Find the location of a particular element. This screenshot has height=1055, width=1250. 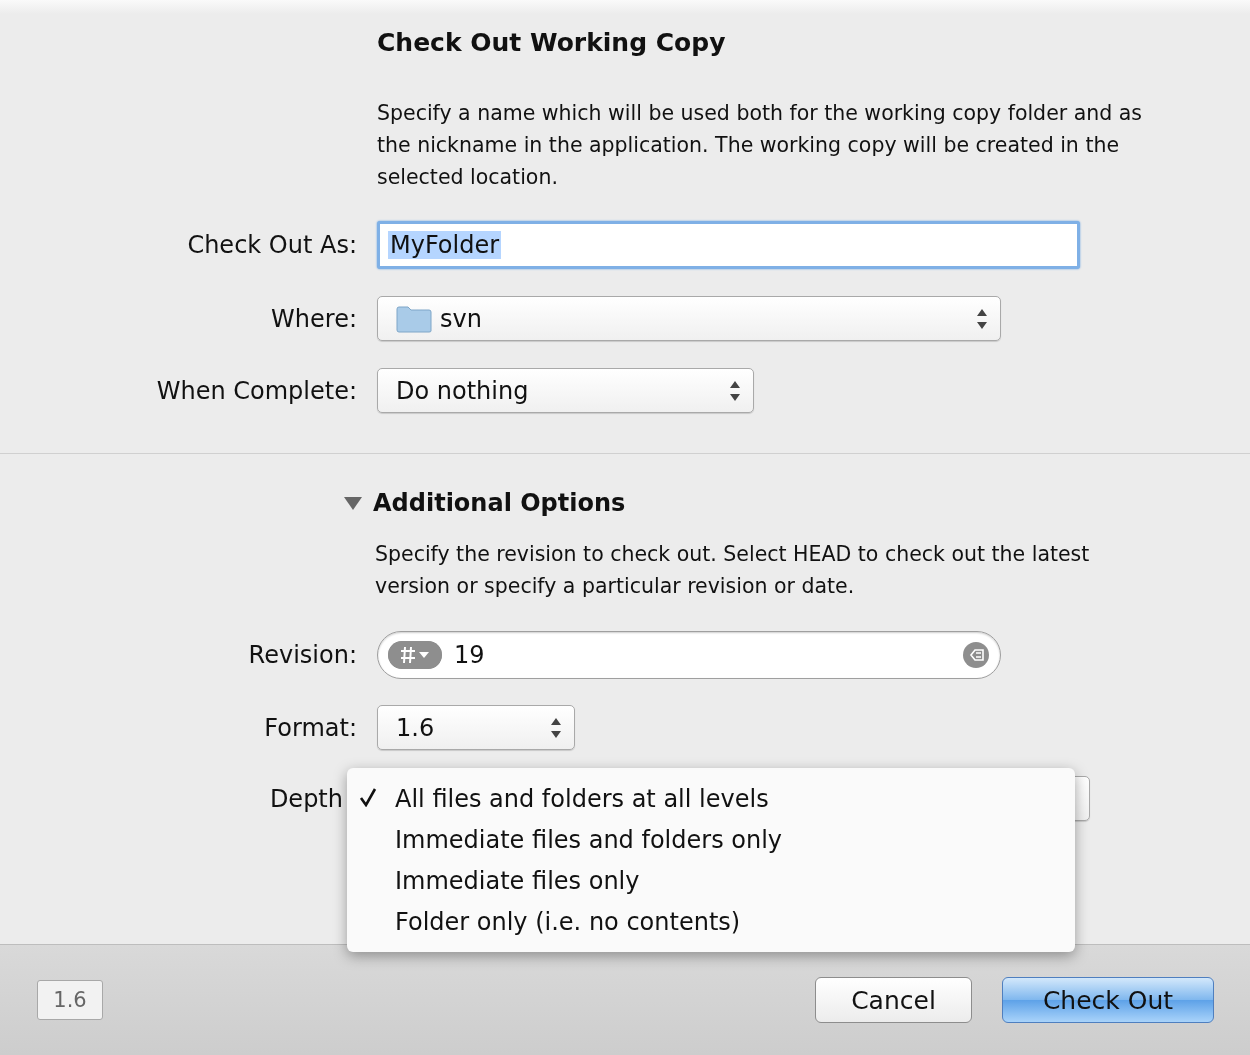

where-label: Where: is located at coordinates (313, 318).